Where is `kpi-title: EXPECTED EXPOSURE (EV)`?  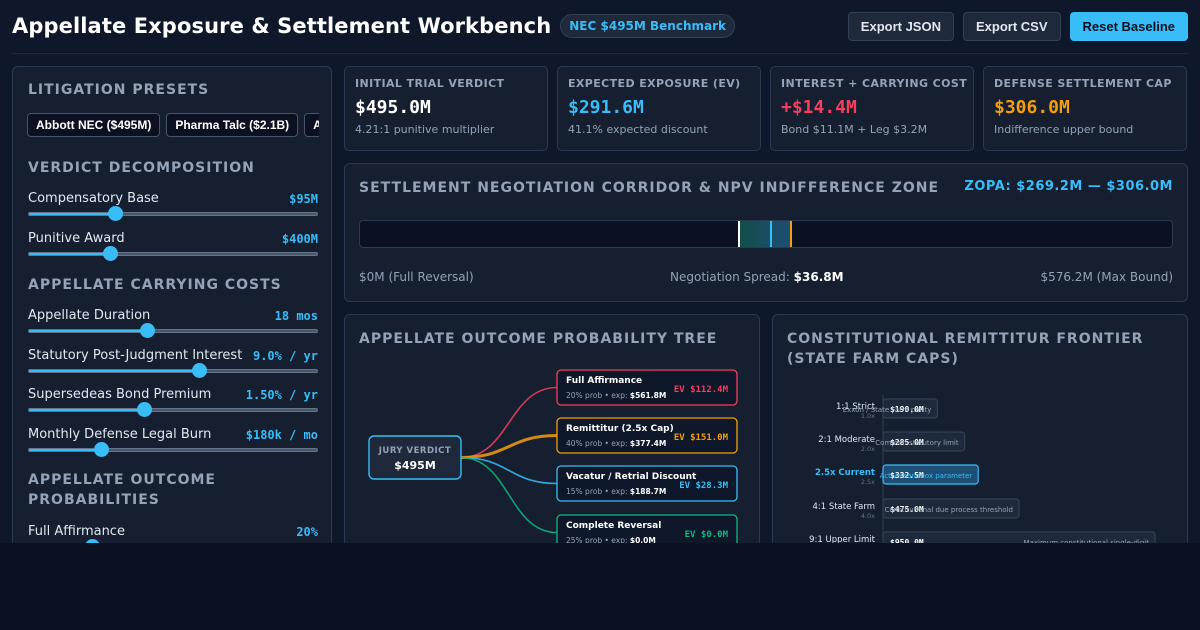 kpi-title: EXPECTED EXPOSURE (EV) is located at coordinates (654, 83).